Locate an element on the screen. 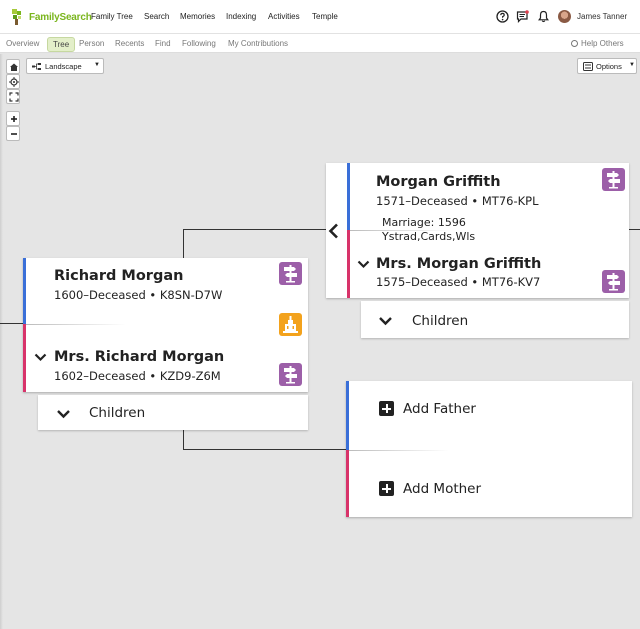  zoom-in-icon is located at coordinates (14, 119).